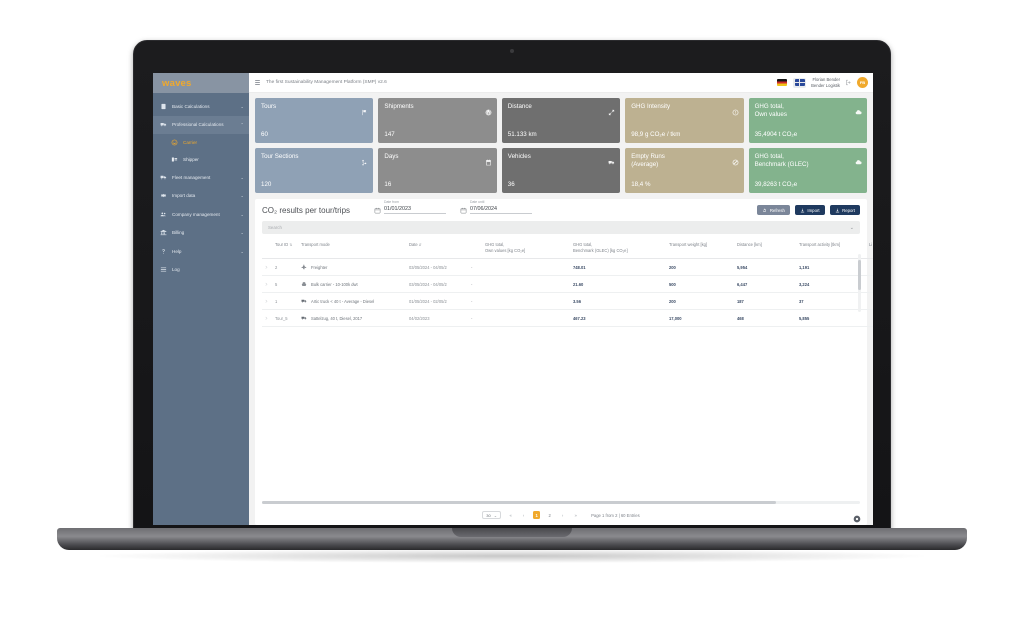  I want to click on hamburger-icon, so click(257, 82).